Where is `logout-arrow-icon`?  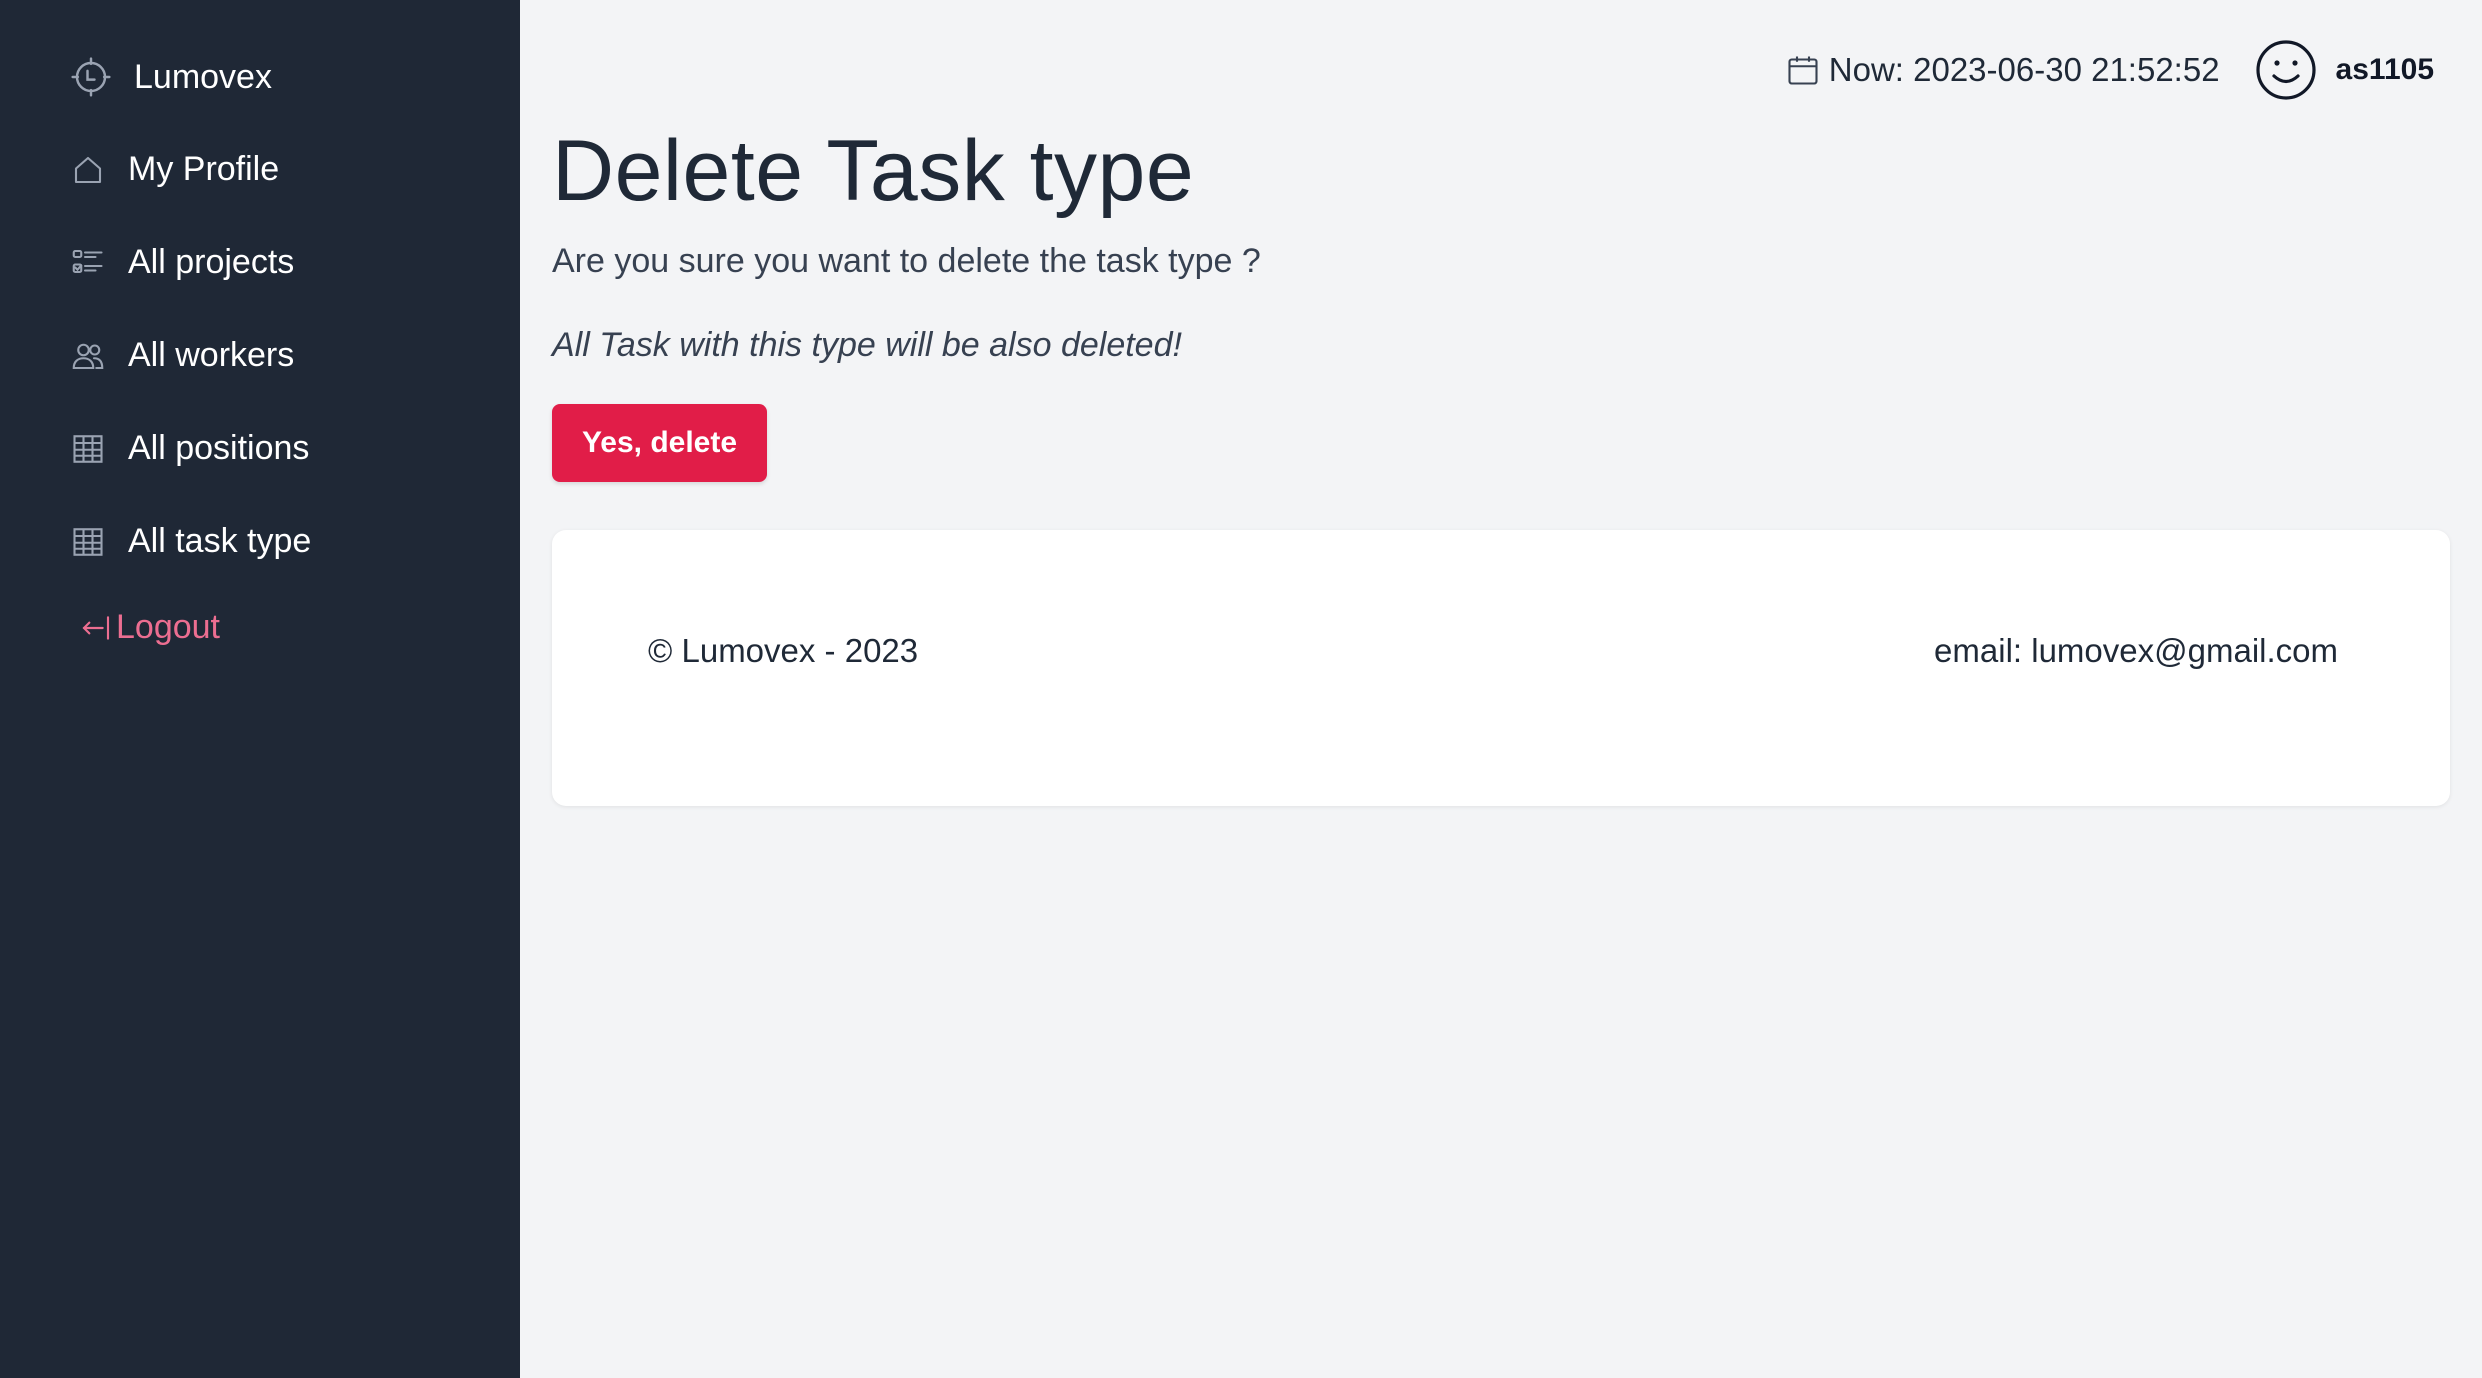
logout-arrow-icon is located at coordinates (96, 628).